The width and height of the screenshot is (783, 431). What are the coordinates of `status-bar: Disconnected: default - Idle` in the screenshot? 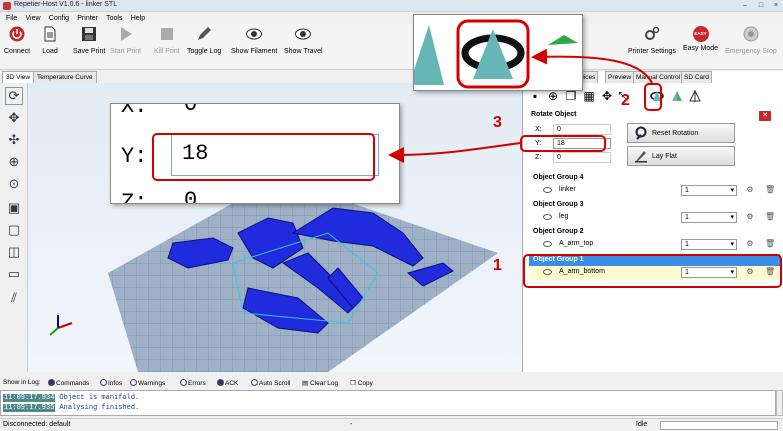 It's located at (391, 424).